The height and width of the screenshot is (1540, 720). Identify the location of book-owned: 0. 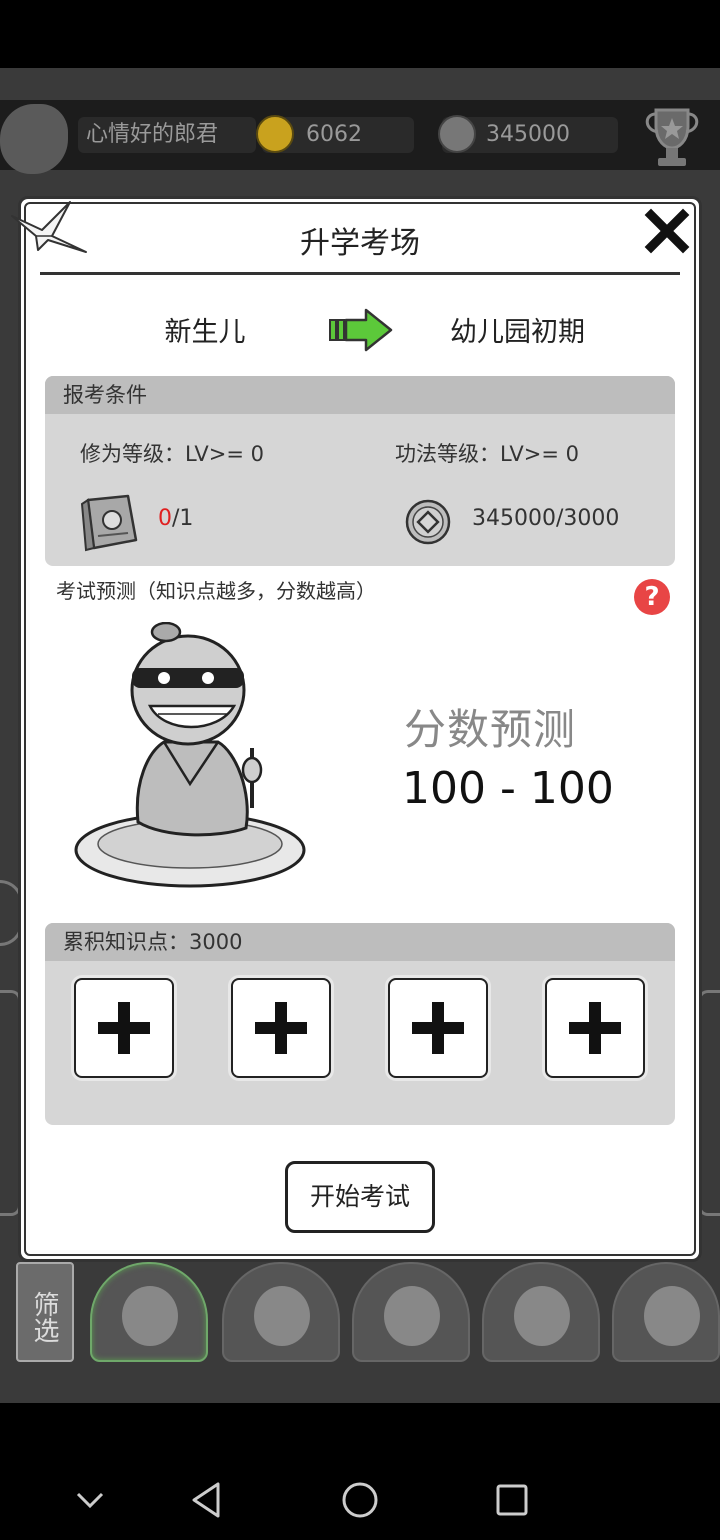
(165, 518).